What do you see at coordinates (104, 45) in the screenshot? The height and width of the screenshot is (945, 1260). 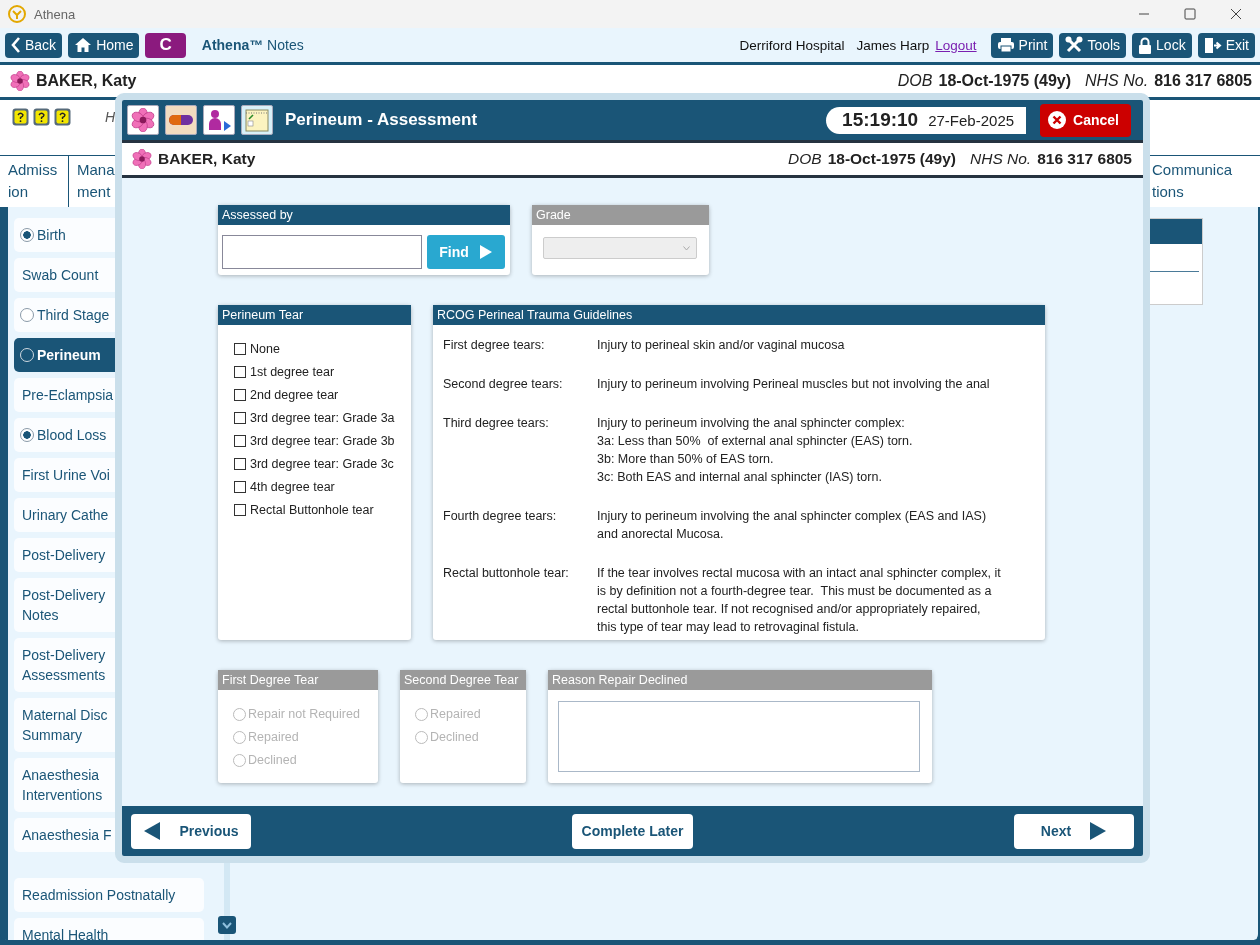 I see `home-button: Home` at bounding box center [104, 45].